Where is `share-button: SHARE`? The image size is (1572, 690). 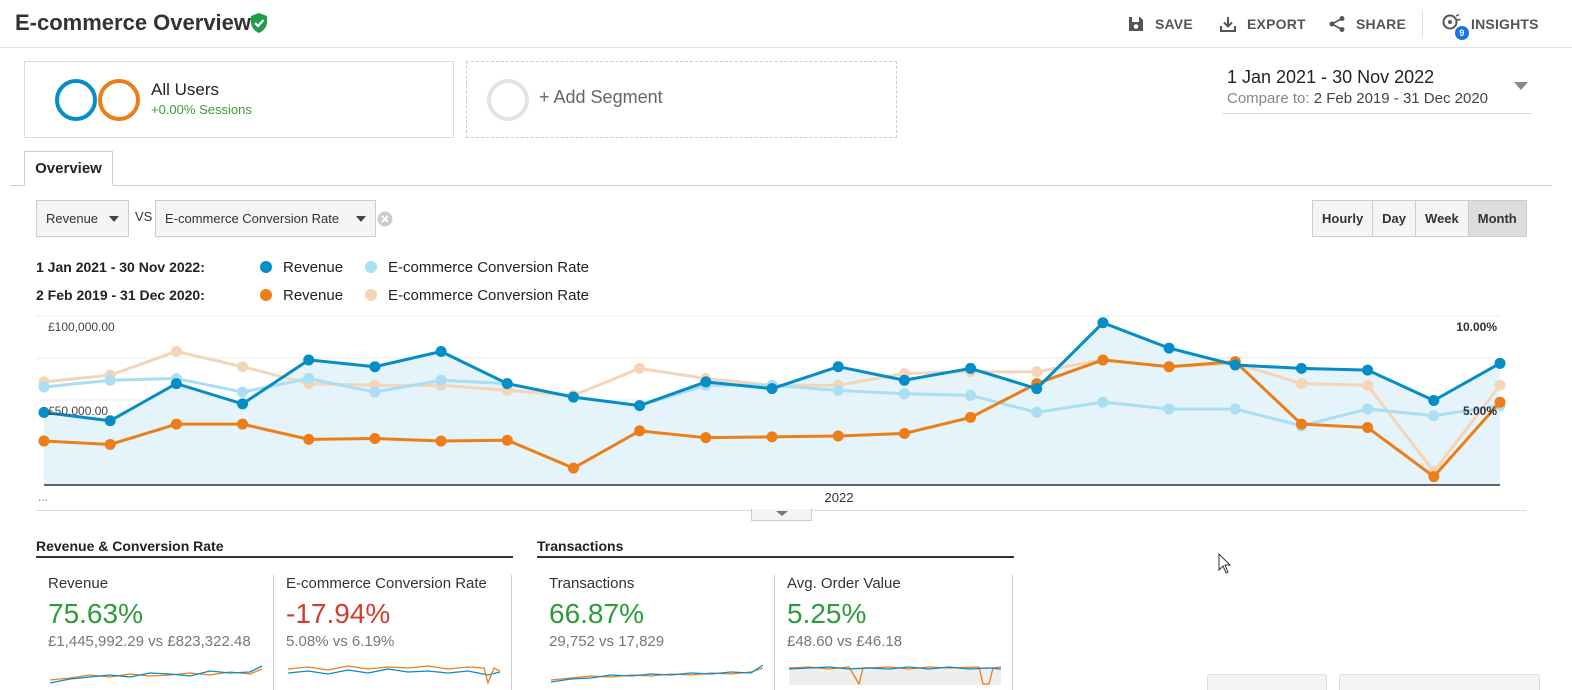
share-button: SHARE is located at coordinates (1367, 24).